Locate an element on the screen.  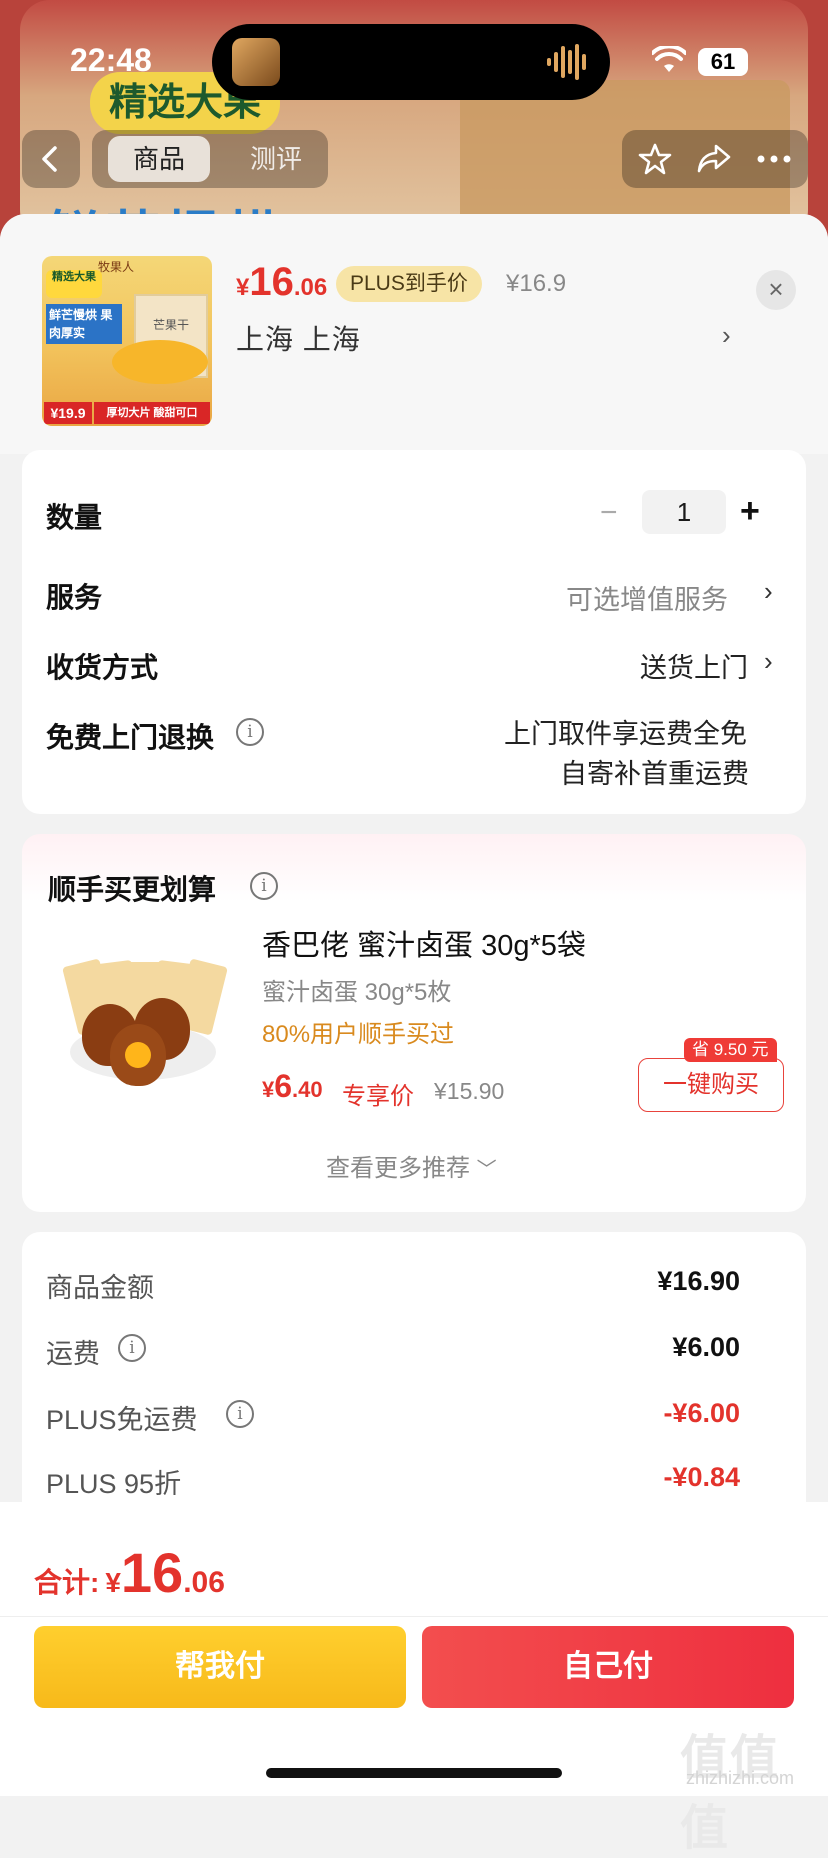
total-price: 合计: ¥ 16 .06 is located at coordinates (129, 1572).